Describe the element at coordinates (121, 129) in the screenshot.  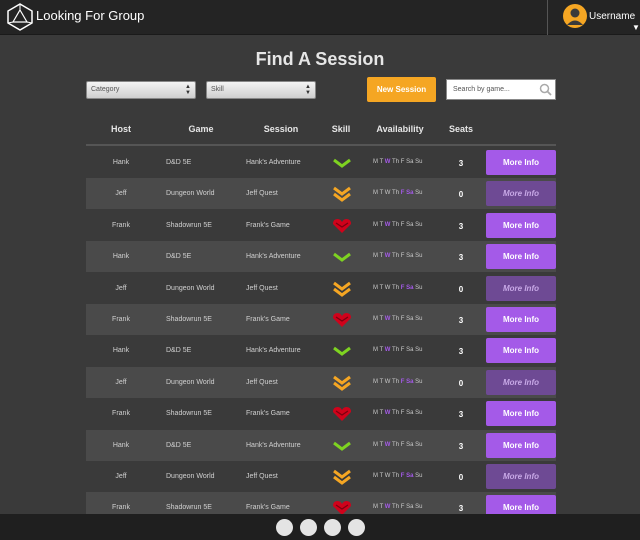
I see `column-header-host: Host` at that location.